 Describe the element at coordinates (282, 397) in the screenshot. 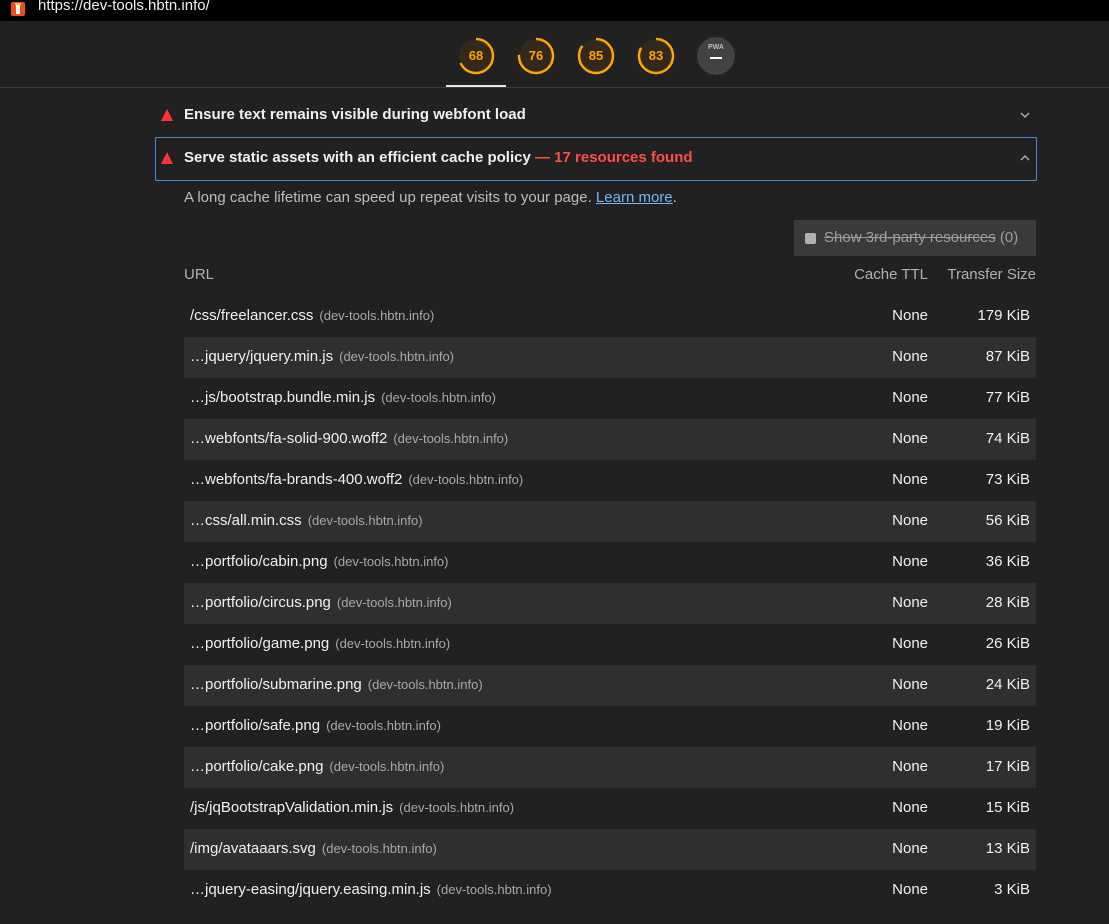

I see `resource-url: …js/bootstrap.bundle.min.js` at that location.